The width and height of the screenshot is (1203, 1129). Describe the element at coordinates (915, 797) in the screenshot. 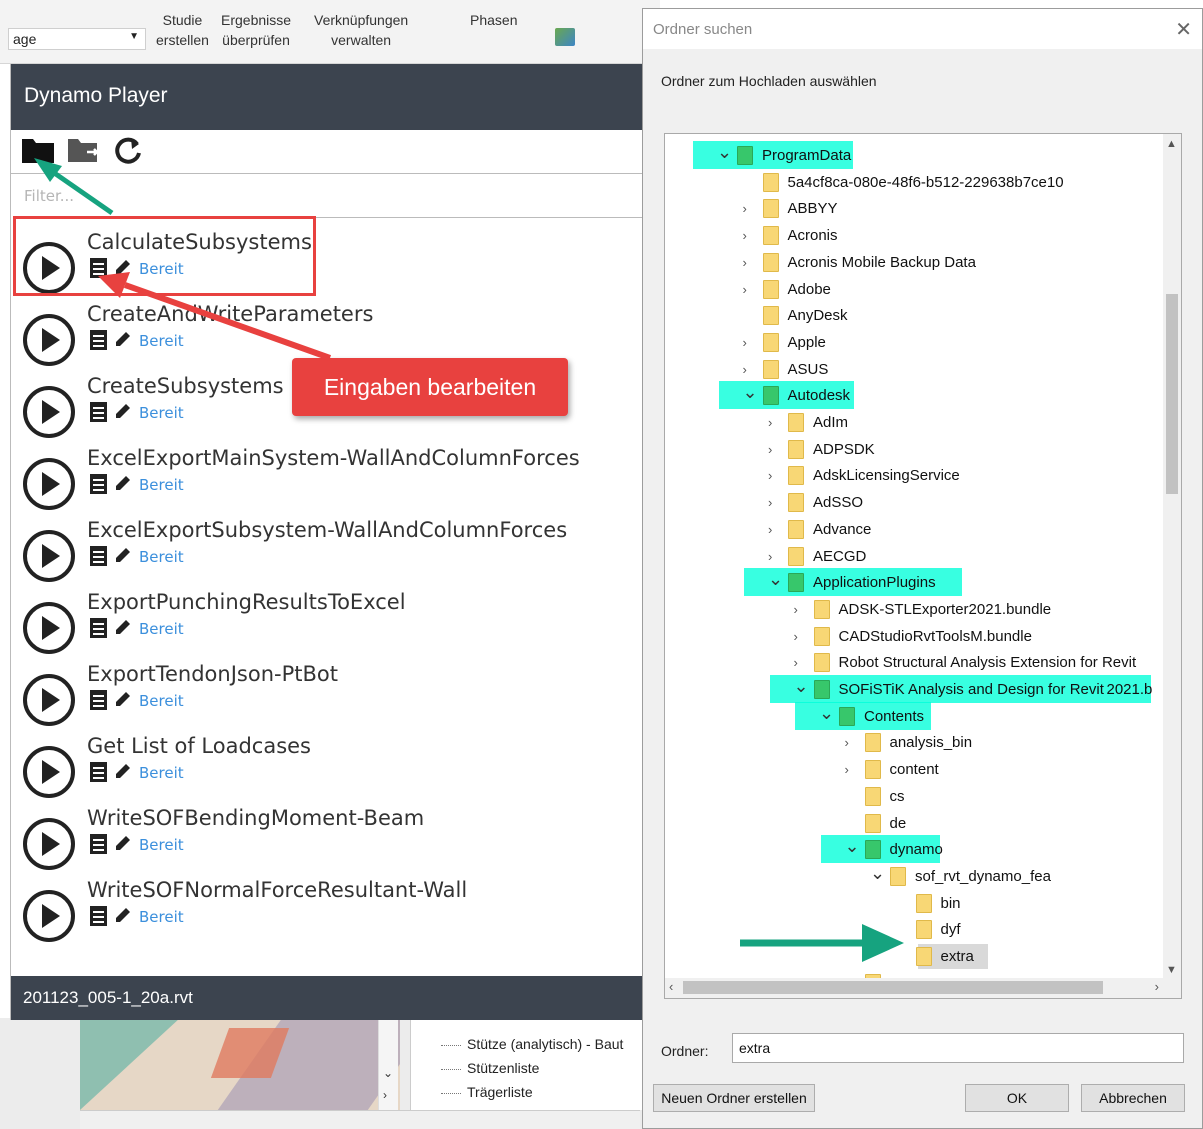

I see `tree-node: cs` at that location.